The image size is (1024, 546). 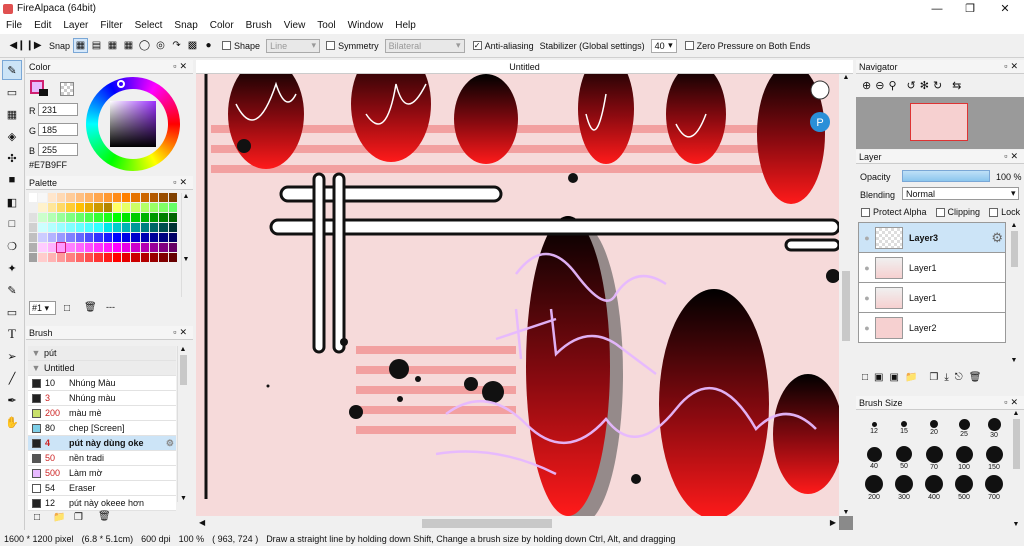 I want to click on snap-parallel-icon: ▤, so click(x=96, y=45).